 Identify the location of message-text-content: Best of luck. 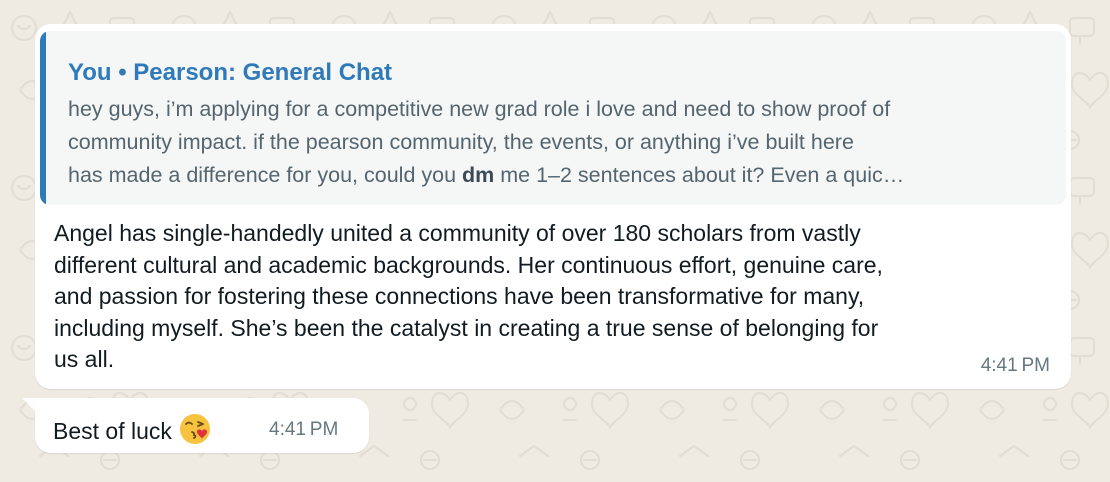
(112, 431).